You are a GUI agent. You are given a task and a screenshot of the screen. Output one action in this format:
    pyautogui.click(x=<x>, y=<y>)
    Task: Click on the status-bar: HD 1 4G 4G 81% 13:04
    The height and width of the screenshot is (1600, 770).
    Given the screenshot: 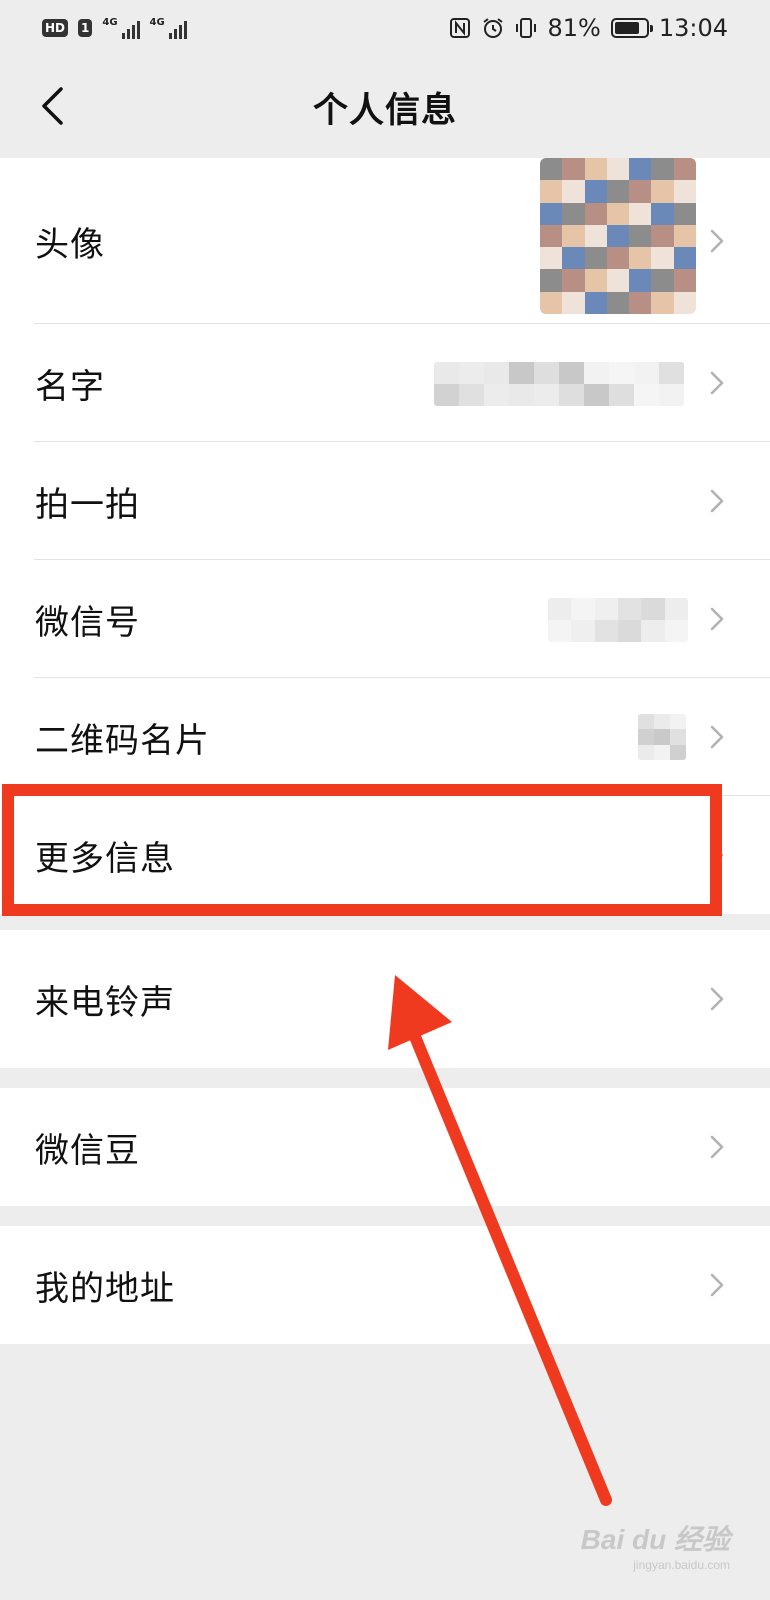 What is the action you would take?
    pyautogui.click(x=385, y=28)
    